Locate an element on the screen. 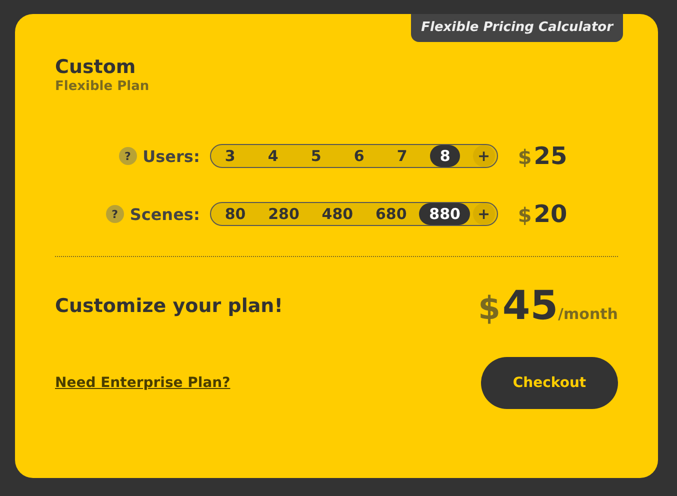 The image size is (677, 496). option-button: 680 is located at coordinates (391, 214).